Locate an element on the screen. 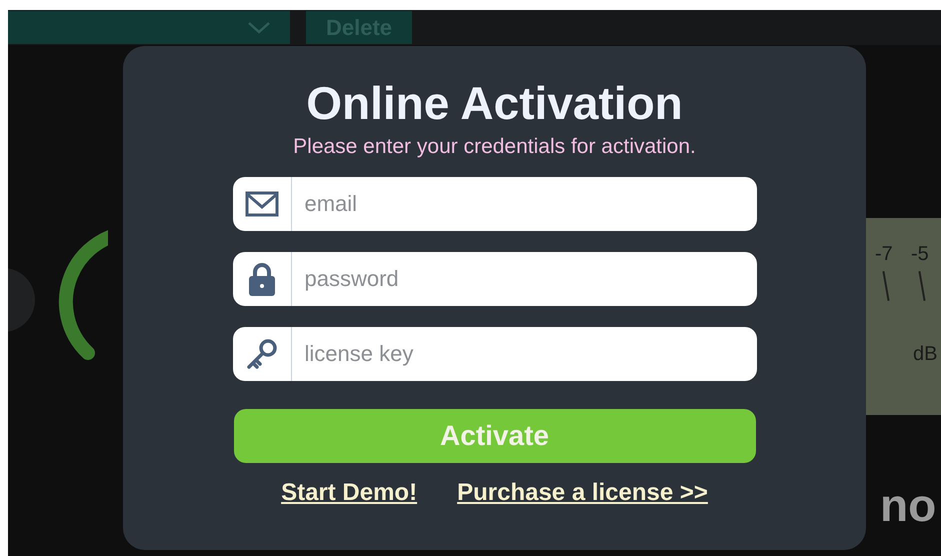  lock-icon is located at coordinates (262, 279).